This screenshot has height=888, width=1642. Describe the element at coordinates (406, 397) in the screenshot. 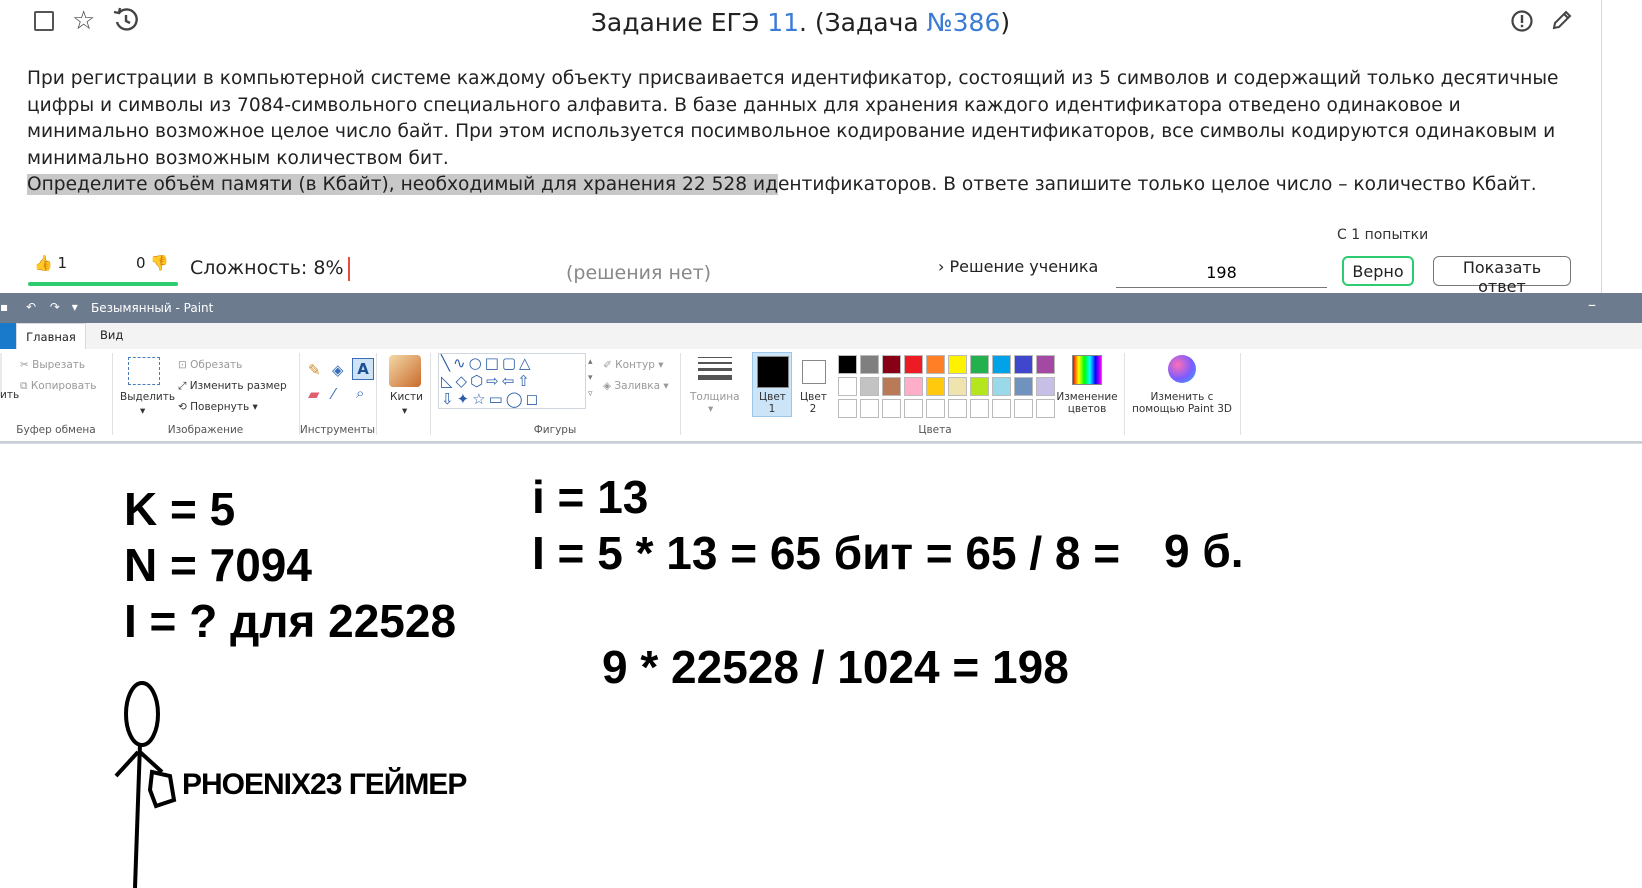

I see `brushes-button: Кисти` at that location.